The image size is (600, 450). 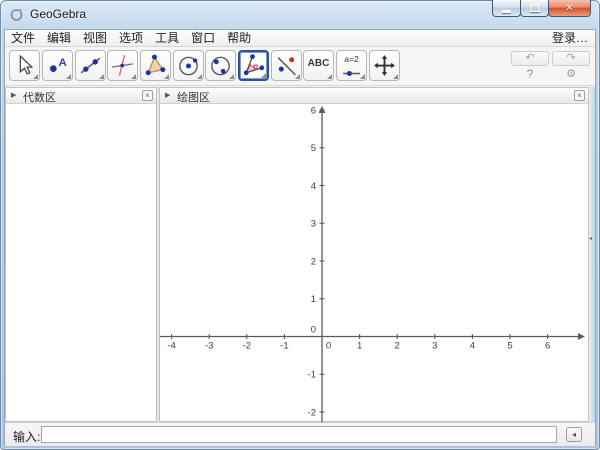 I want to click on y-tick-label: 5, so click(x=313, y=148).